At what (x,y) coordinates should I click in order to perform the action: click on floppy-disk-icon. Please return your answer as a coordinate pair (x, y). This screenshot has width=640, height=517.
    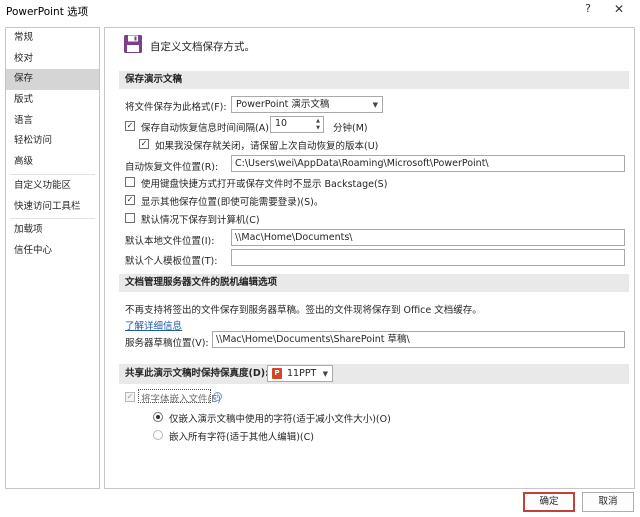
    Looking at the image, I should click on (133, 44).